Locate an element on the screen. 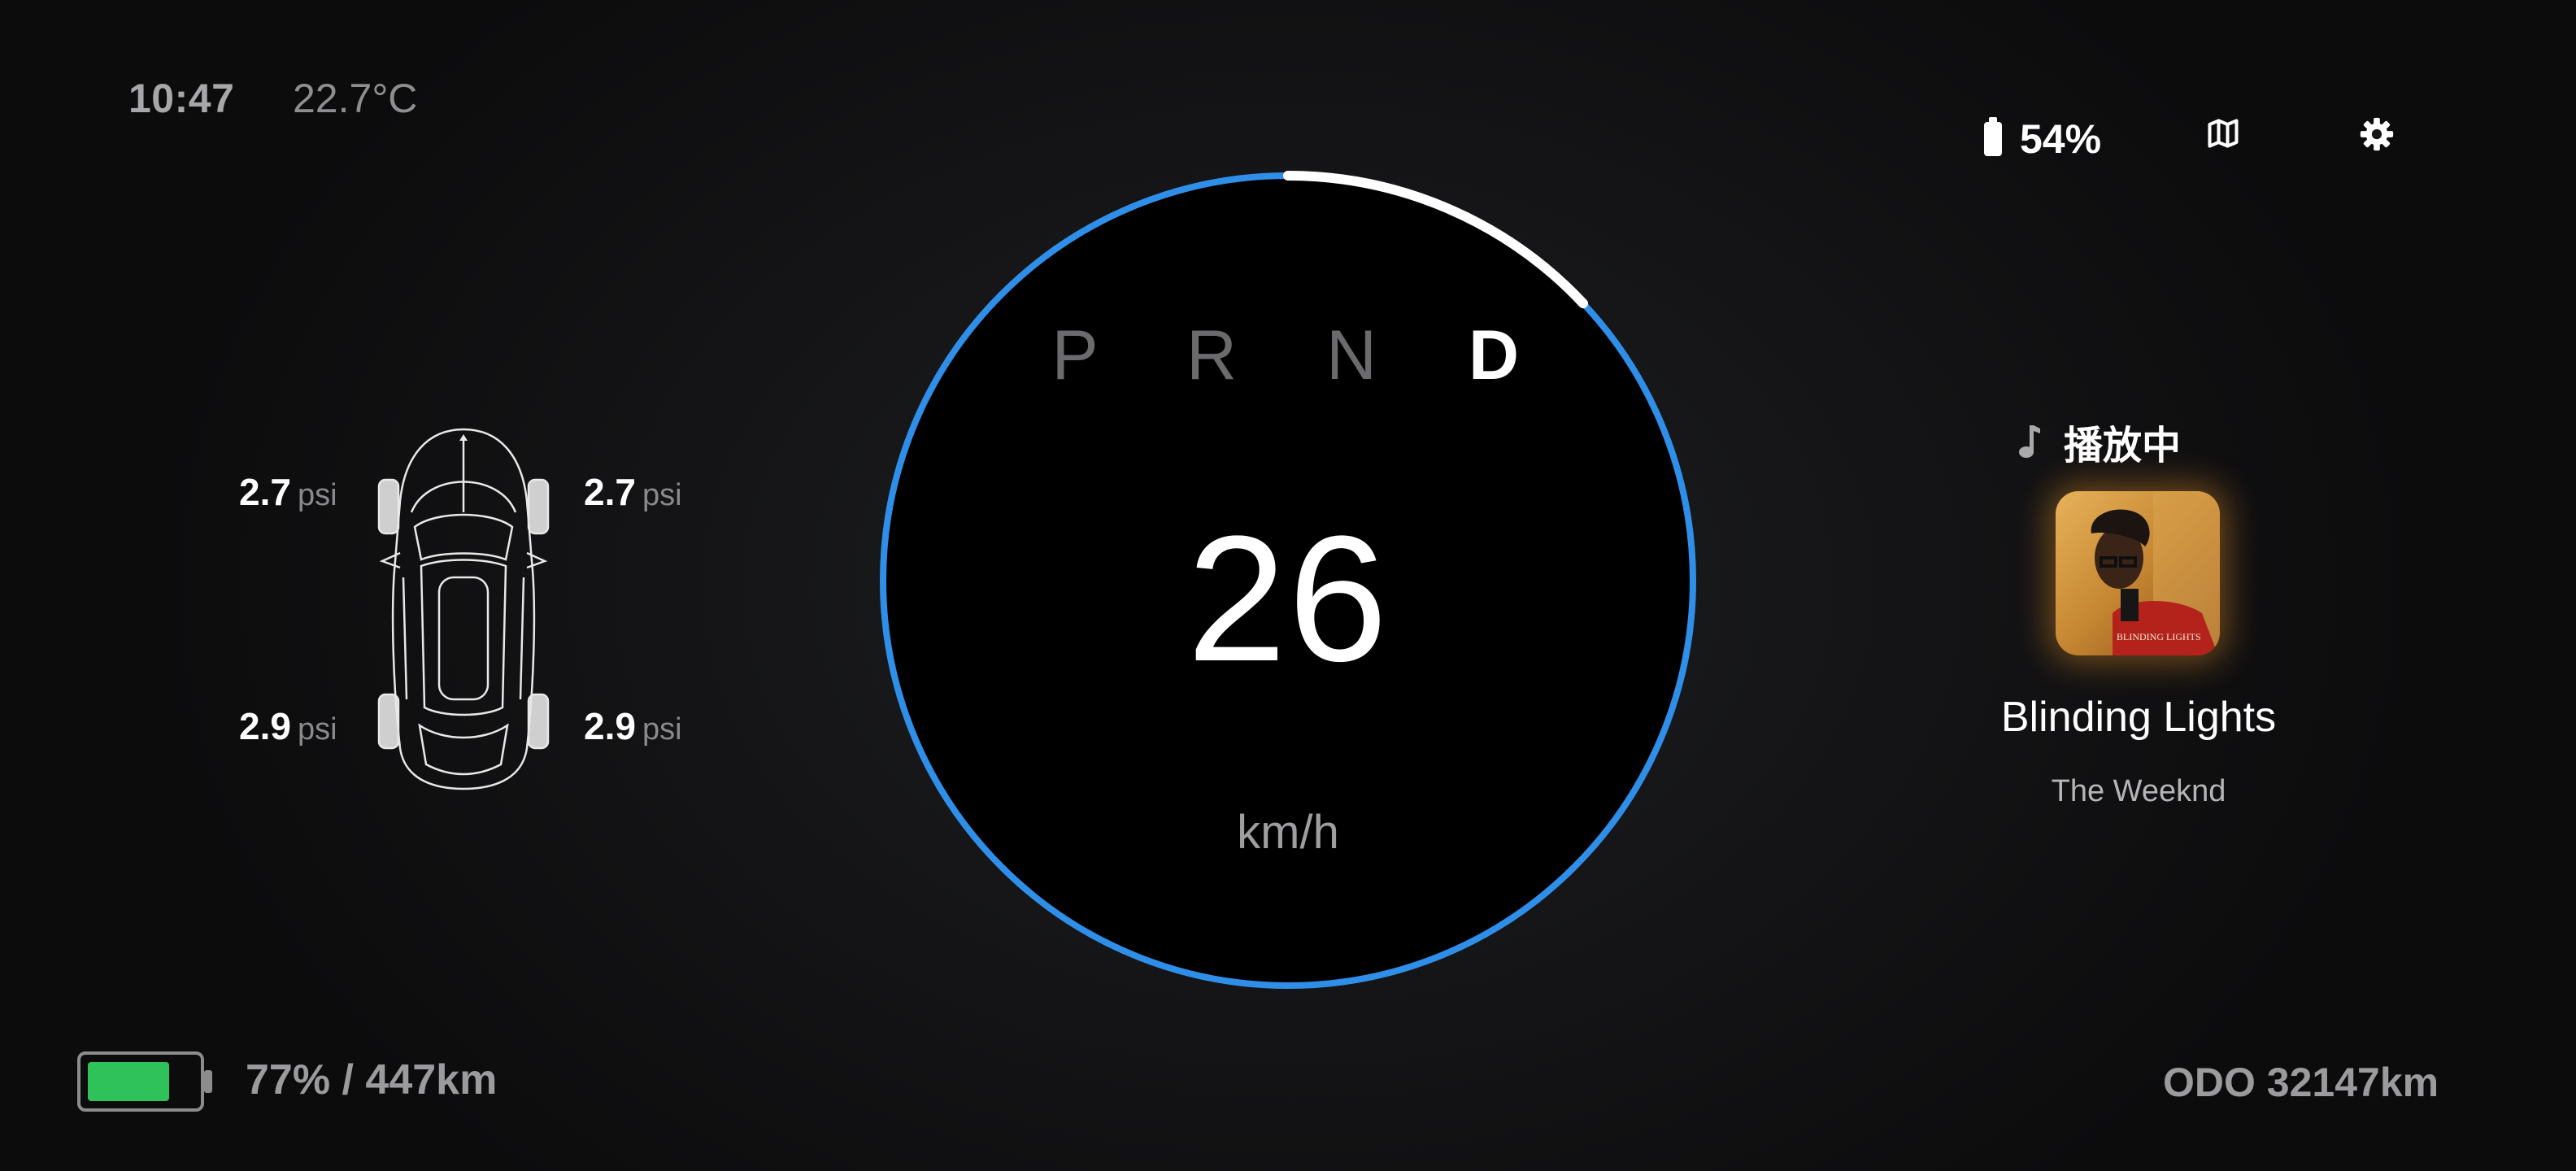 This screenshot has height=1171, width=2576. speed-value: 26 is located at coordinates (1288, 599).